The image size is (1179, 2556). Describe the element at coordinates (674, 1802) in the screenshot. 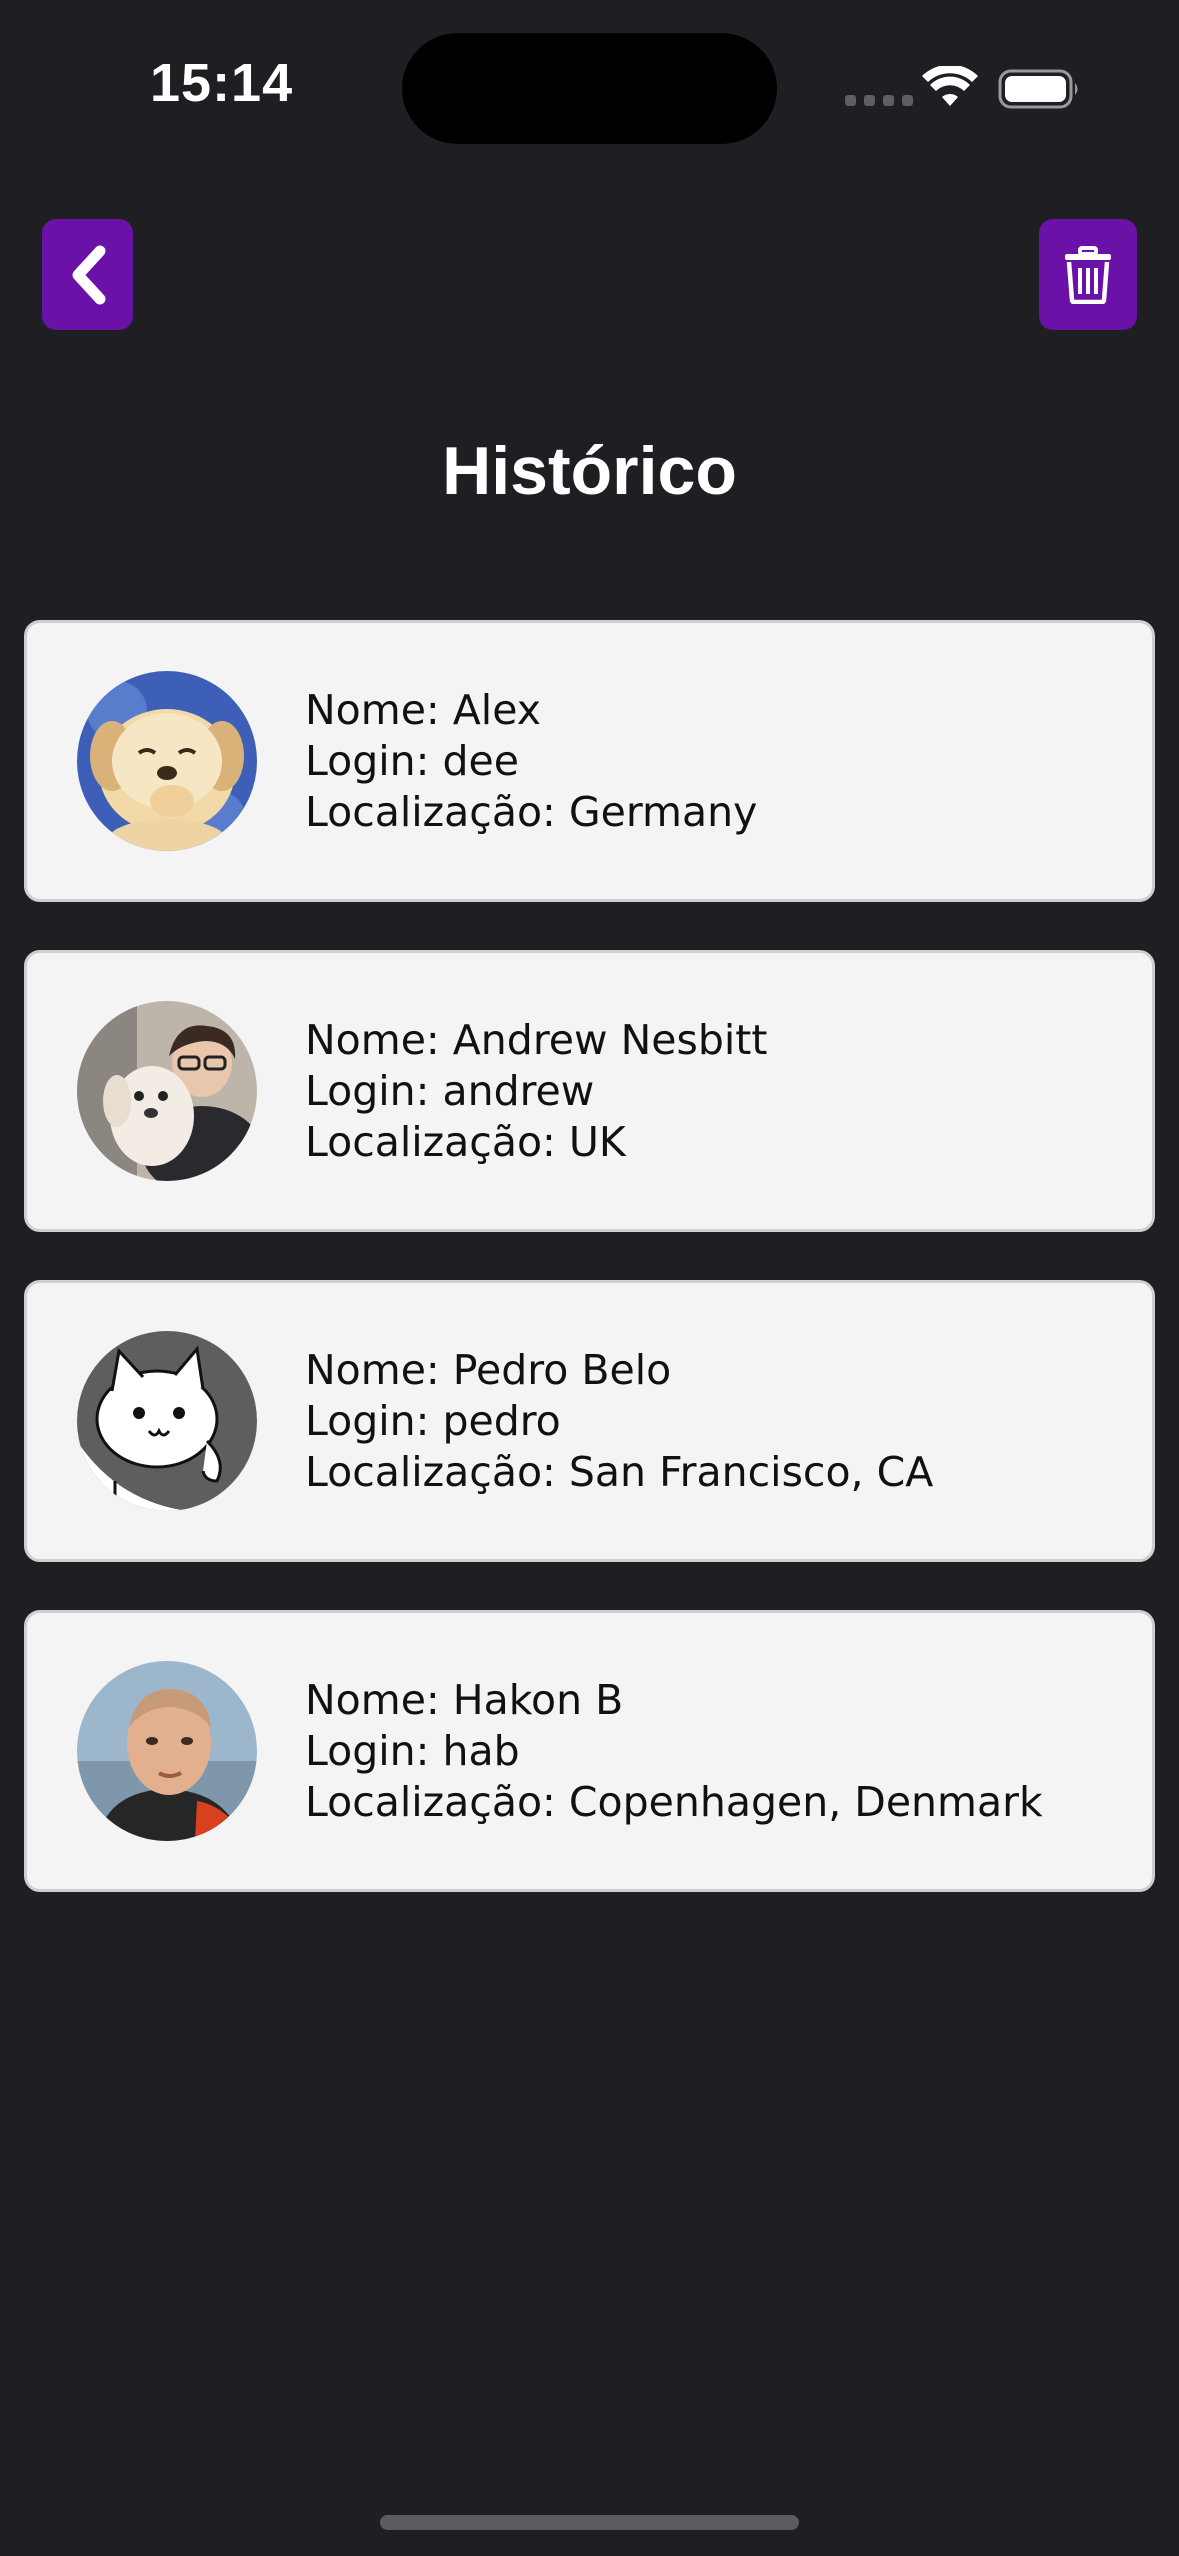

I see `user-location: Localização: Copenhagen, Denmark` at that location.